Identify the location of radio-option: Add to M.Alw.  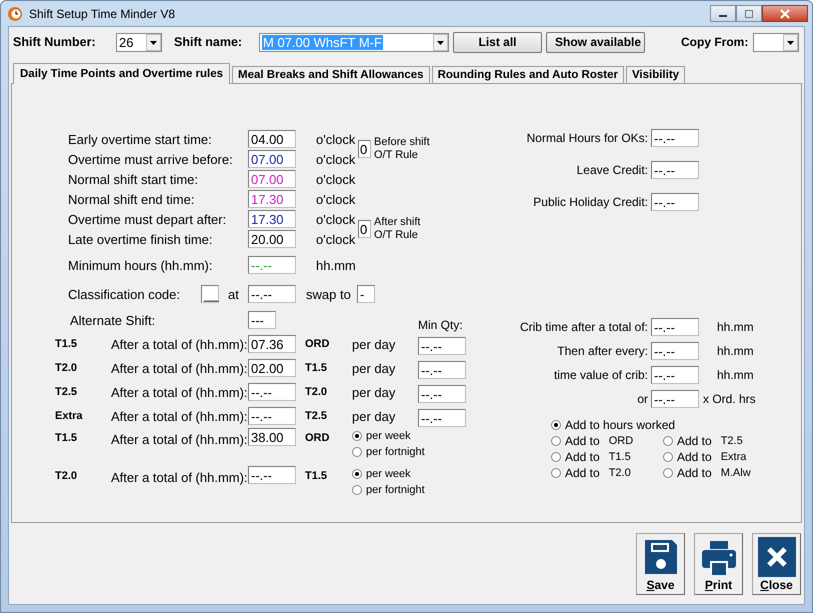
(719, 473).